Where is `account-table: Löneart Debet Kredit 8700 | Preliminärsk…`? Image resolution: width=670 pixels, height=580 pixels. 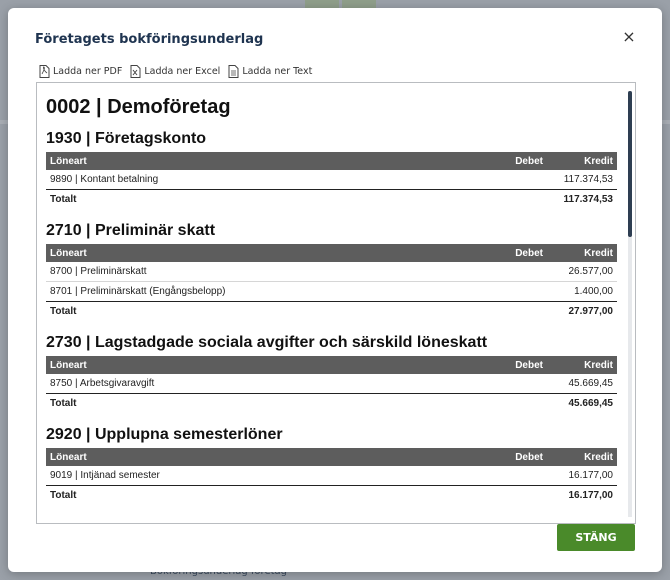
account-table: Löneart Debet Kredit 8700 | Preliminärsk… is located at coordinates (331, 282).